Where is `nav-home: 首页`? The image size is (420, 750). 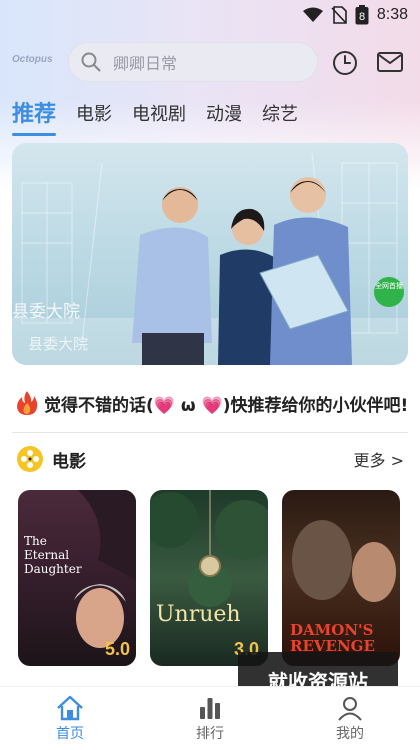
nav-home: 首页 is located at coordinates (70, 719).